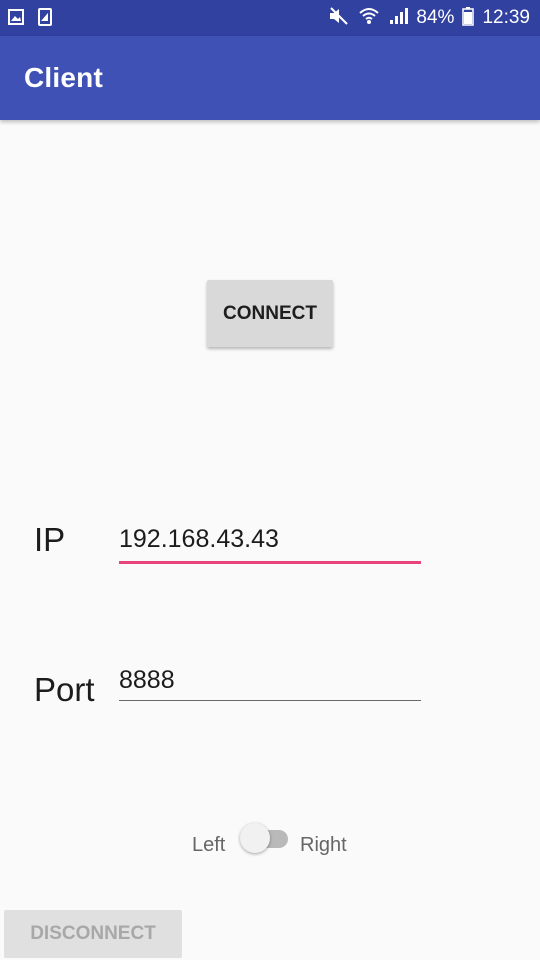 The image size is (540, 960). I want to click on port-label: Port, so click(64, 689).